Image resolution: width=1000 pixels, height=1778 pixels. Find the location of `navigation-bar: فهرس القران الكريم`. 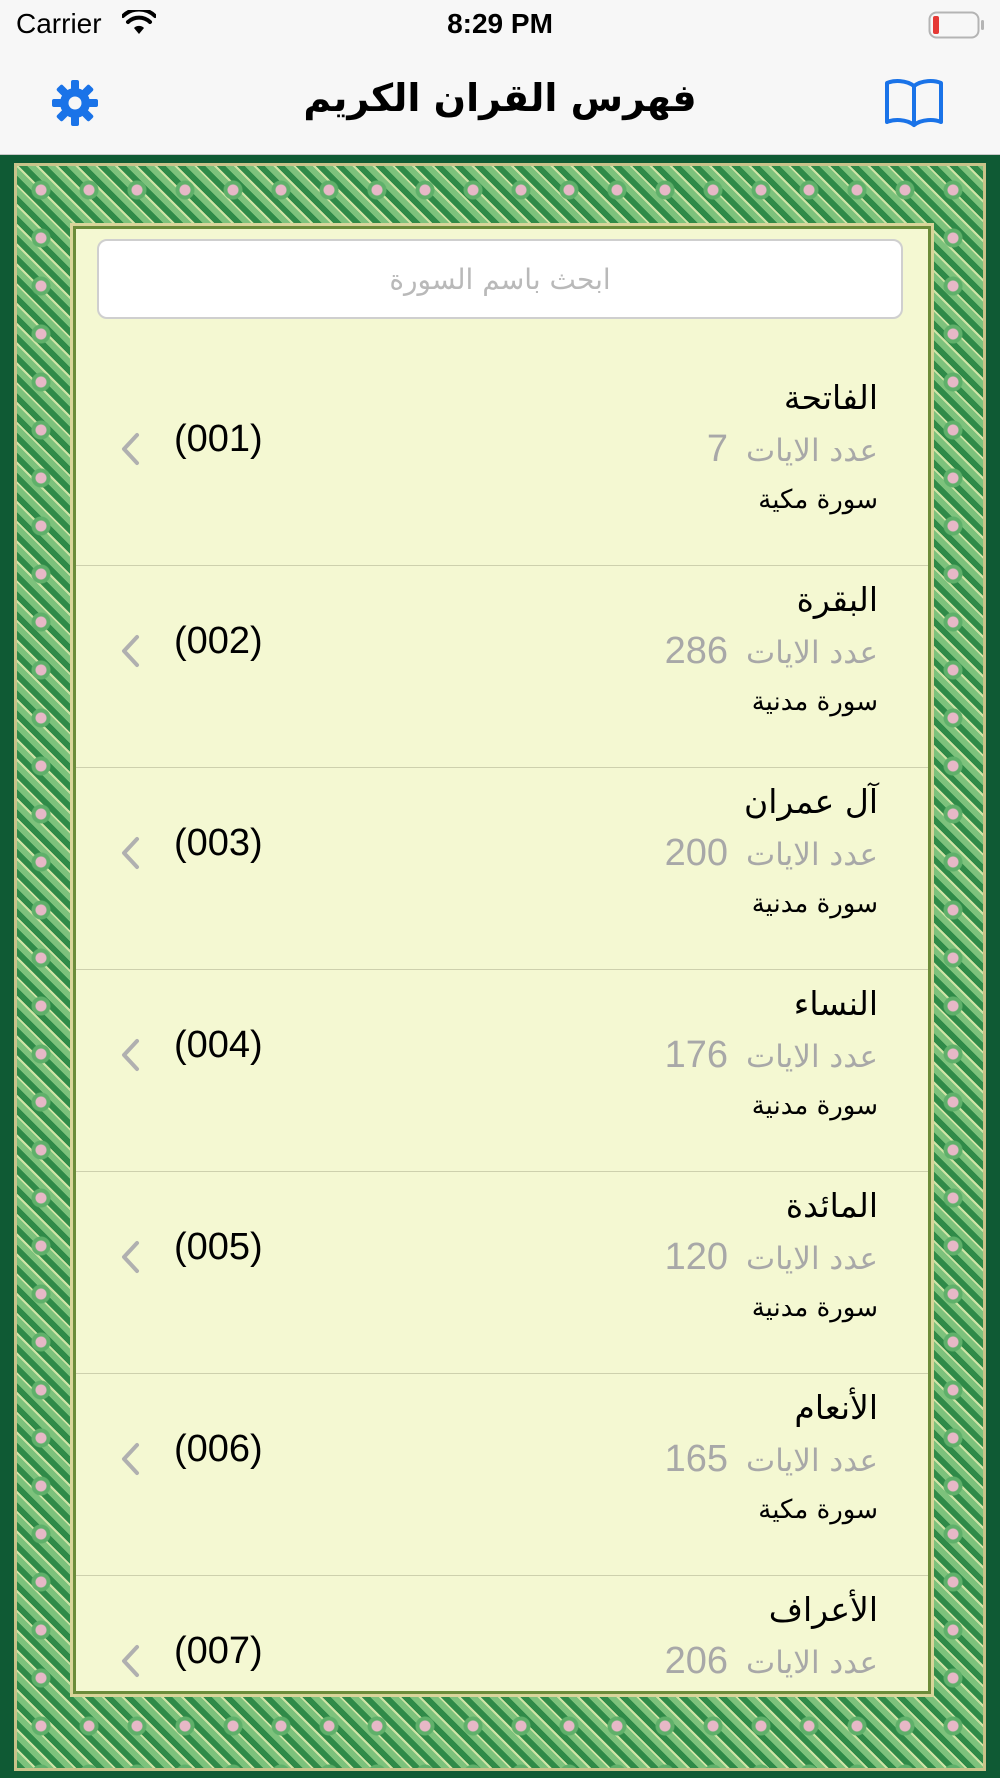

navigation-bar: فهرس القران الكريم is located at coordinates (500, 102).